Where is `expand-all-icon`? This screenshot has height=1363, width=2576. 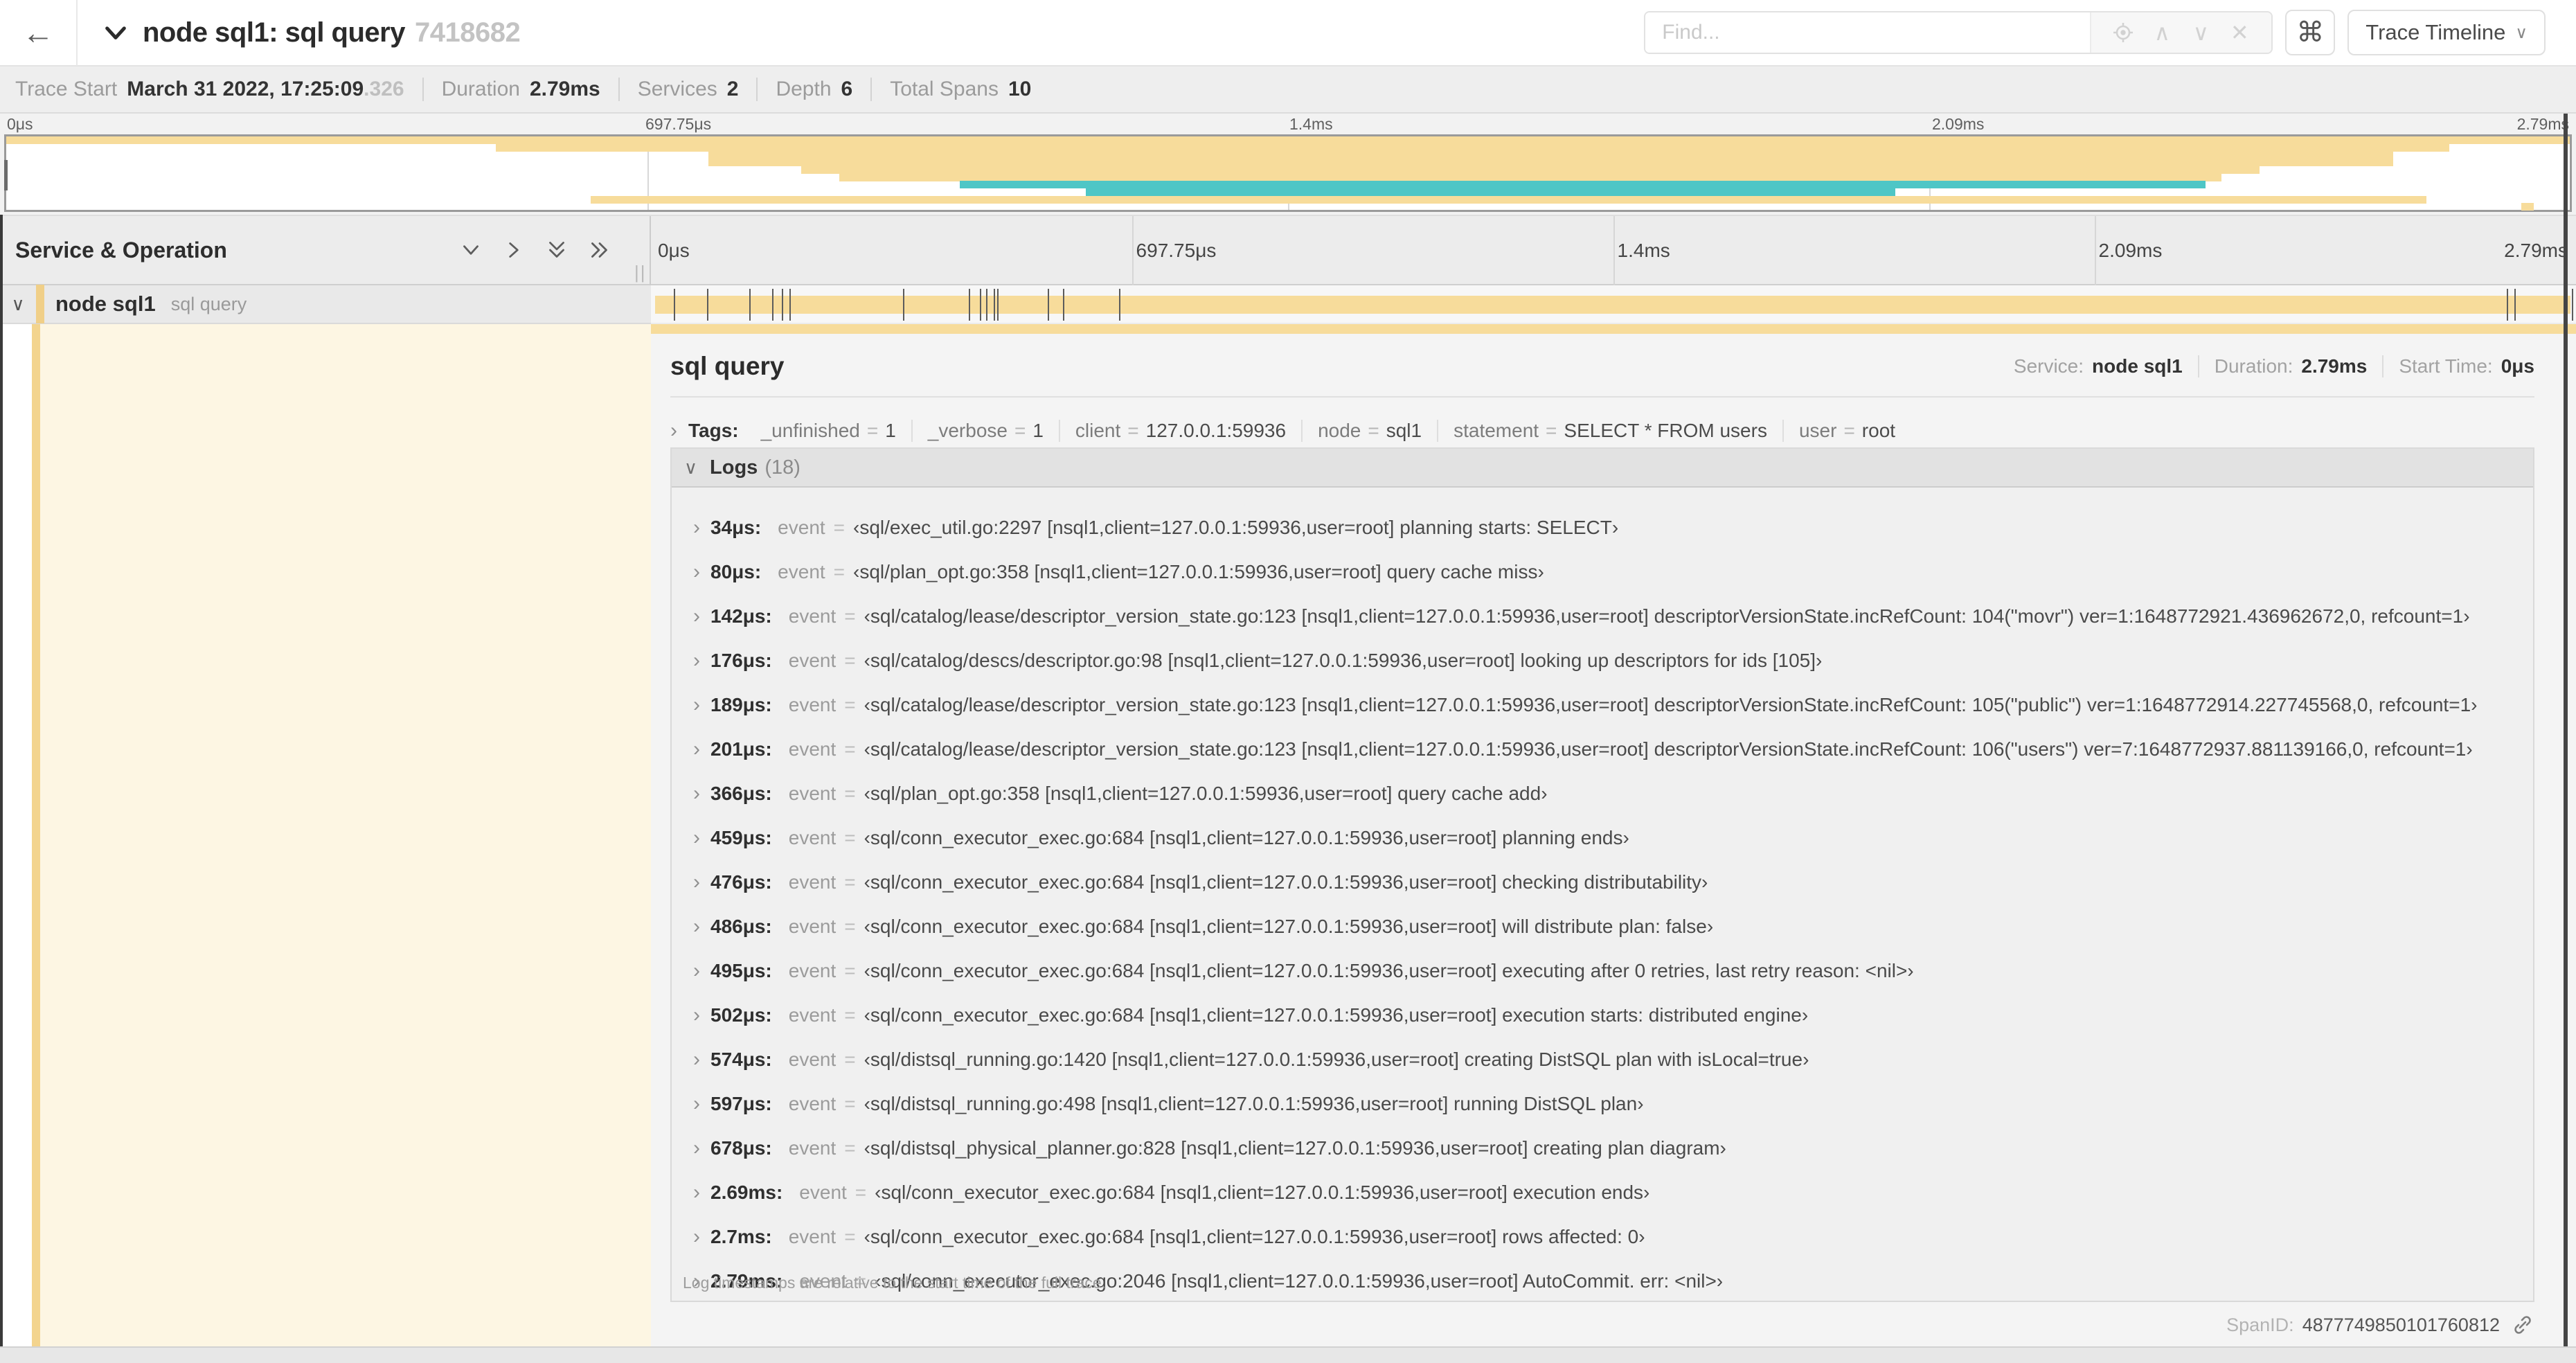 expand-all-icon is located at coordinates (599, 250).